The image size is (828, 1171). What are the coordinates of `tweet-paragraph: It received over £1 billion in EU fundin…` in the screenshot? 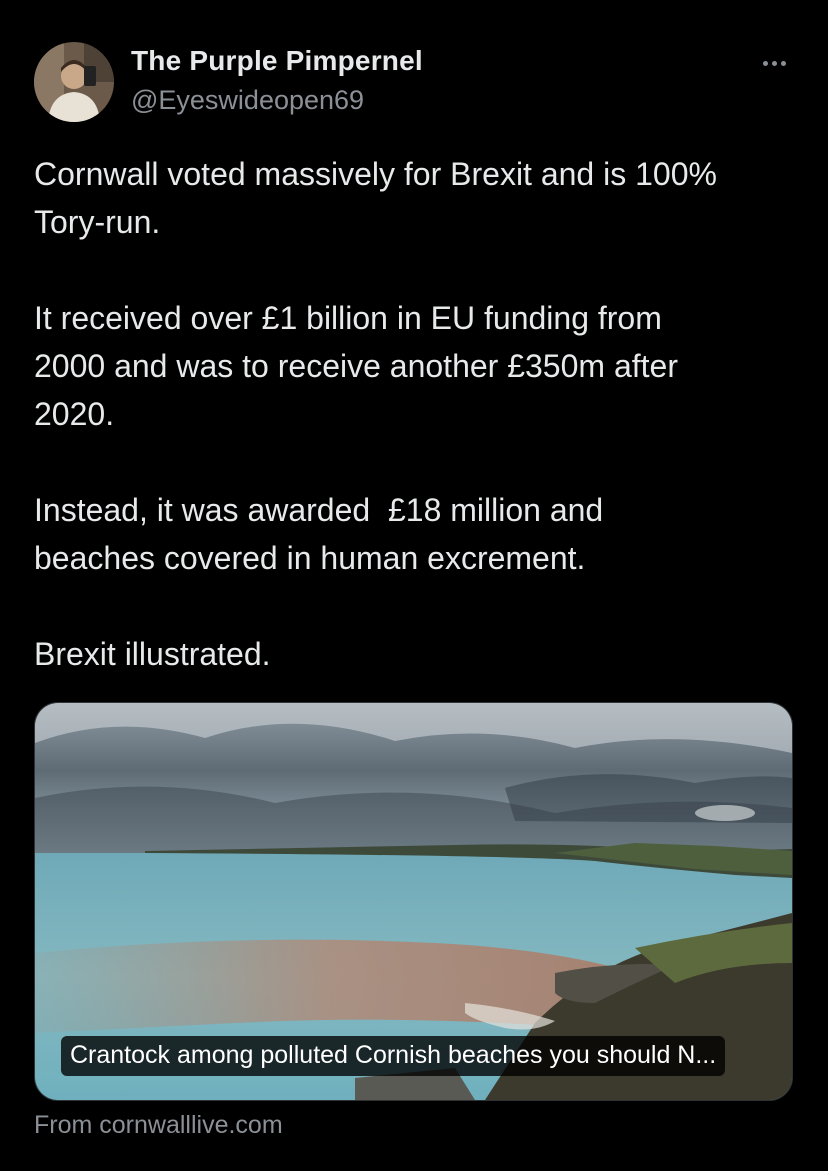 It's located at (356, 366).